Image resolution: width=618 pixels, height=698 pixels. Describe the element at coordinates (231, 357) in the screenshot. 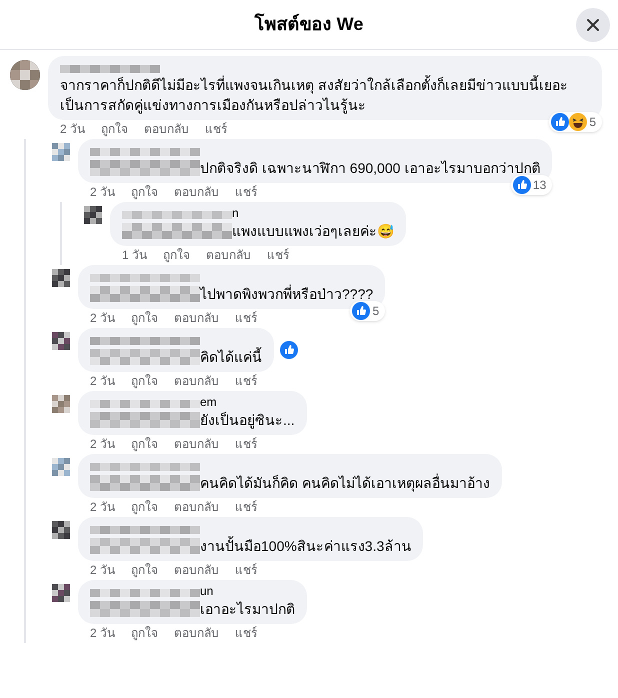

I see `comment-text: คิดได้แค่นี้` at that location.